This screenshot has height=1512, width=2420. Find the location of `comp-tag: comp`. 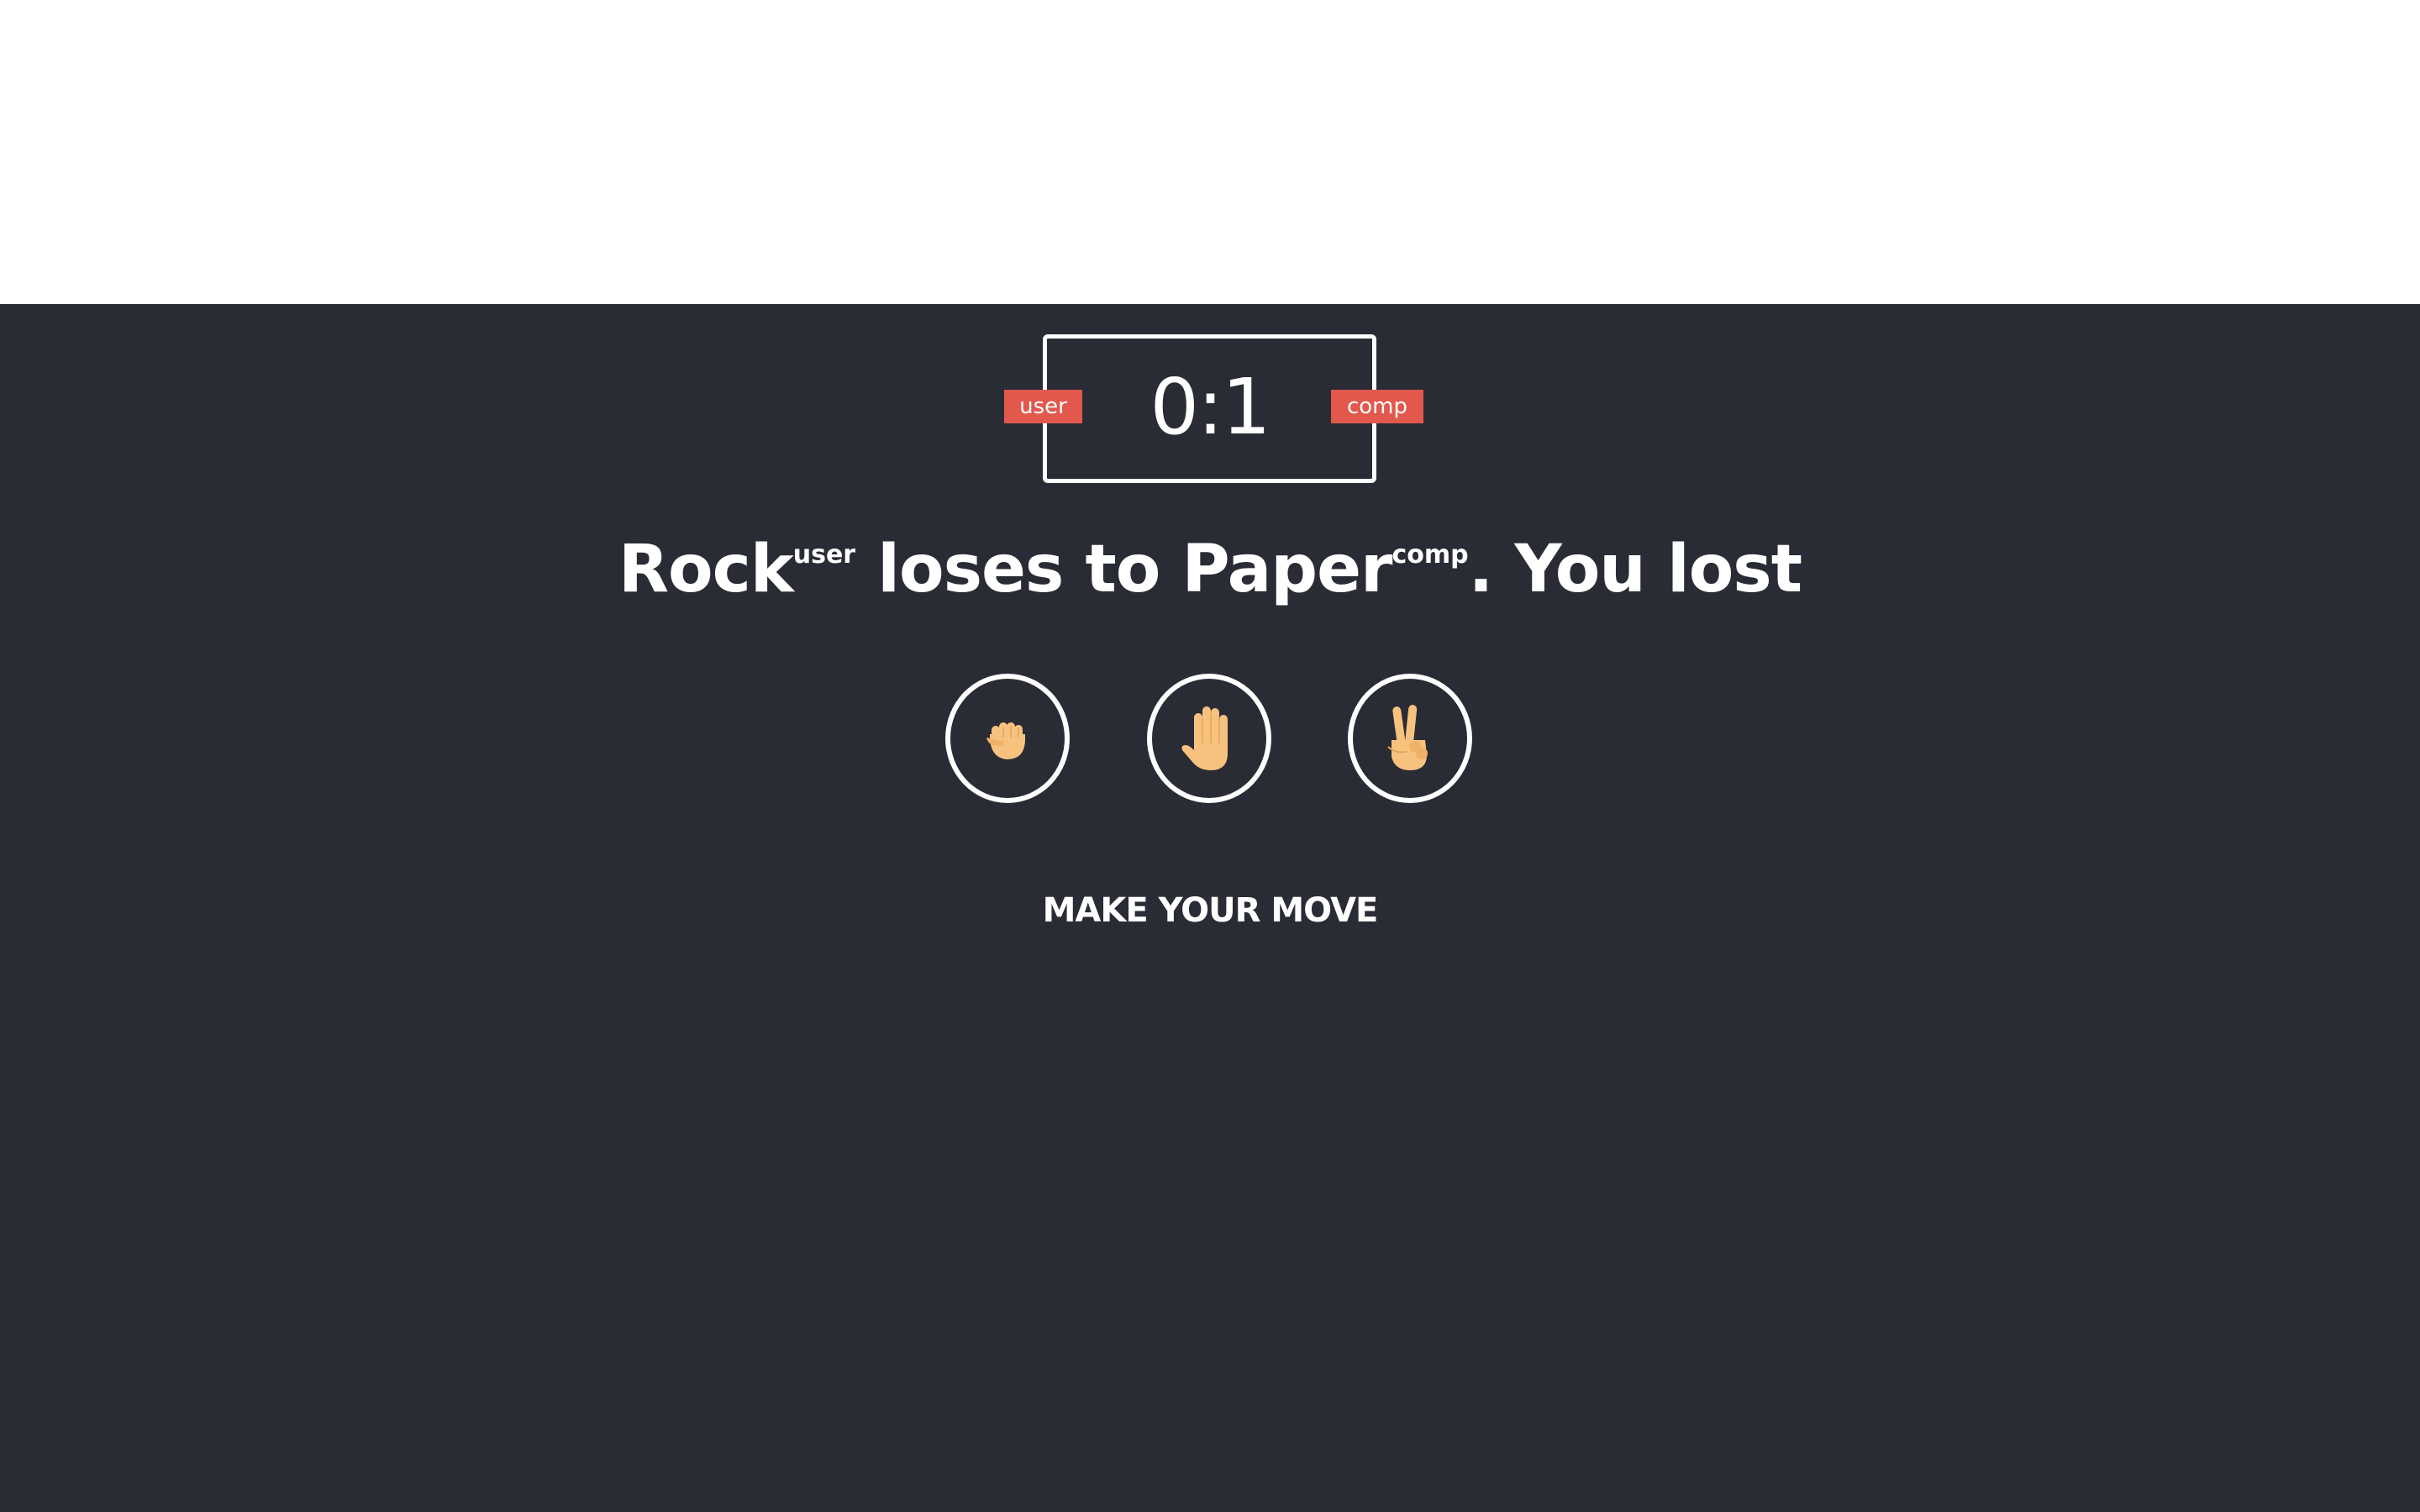

comp-tag: comp is located at coordinates (1430, 555).